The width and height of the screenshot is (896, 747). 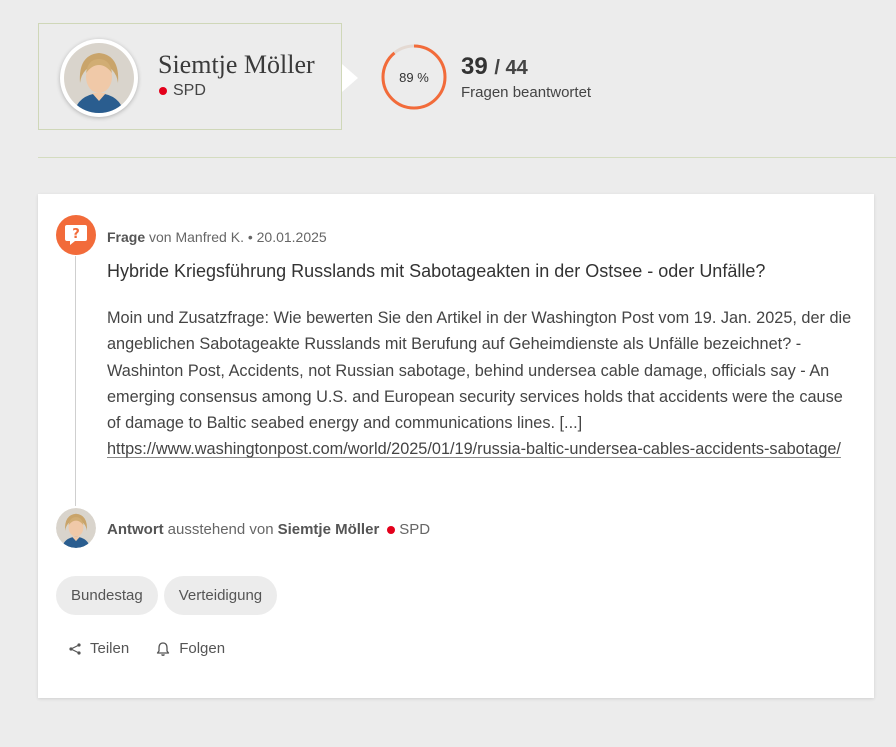 I want to click on tag-bundestag: Bundestag, so click(x=107, y=595).